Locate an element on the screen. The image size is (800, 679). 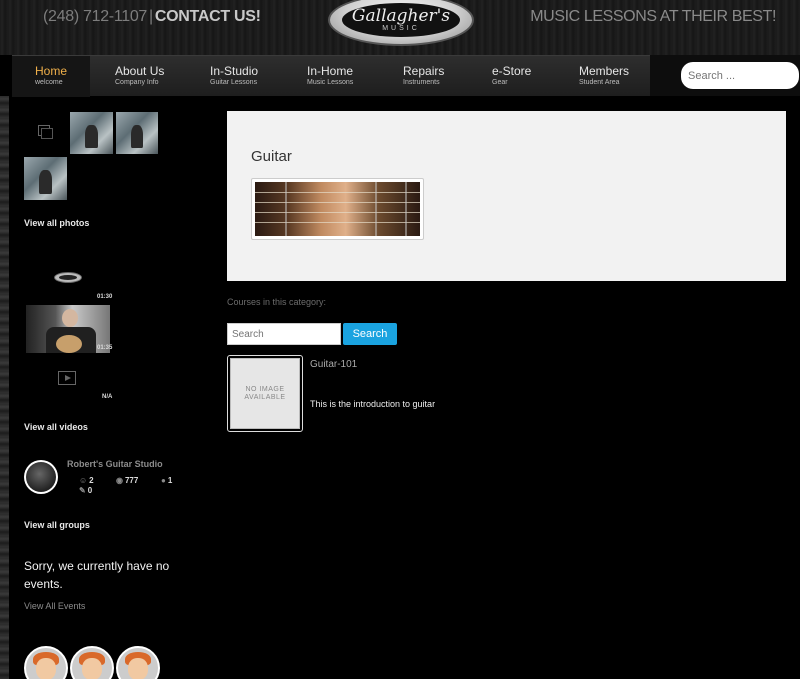
nav-item-repairs: Repairs Instruments is located at coordinates (438, 76).